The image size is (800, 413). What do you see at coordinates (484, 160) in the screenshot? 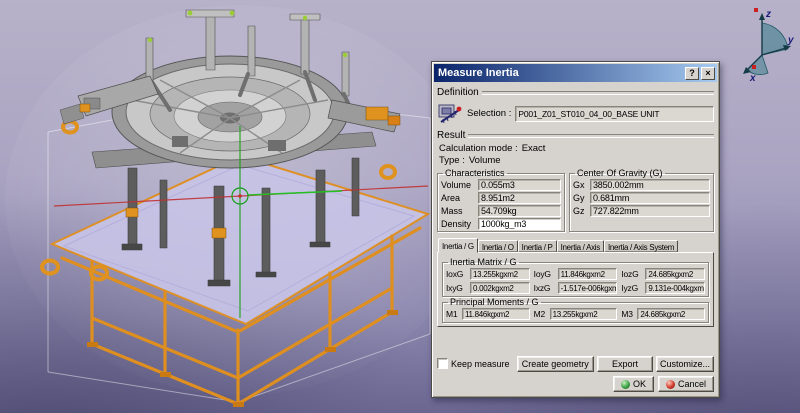
I see `type-value: Volume` at bounding box center [484, 160].